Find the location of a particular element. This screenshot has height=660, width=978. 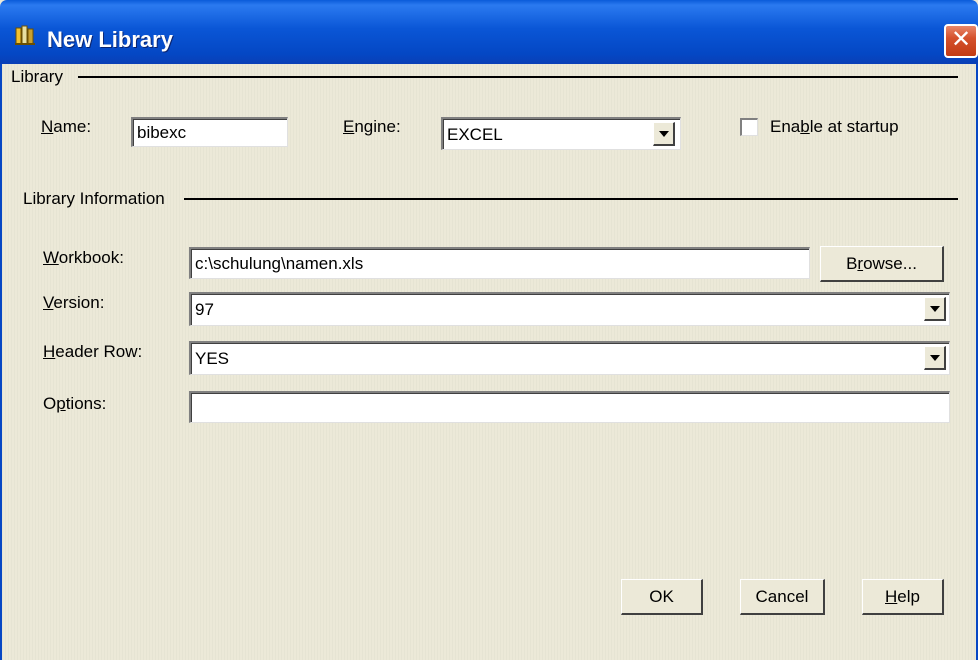

workbook-input: c:\schulung\namen.xls is located at coordinates (499, 263).